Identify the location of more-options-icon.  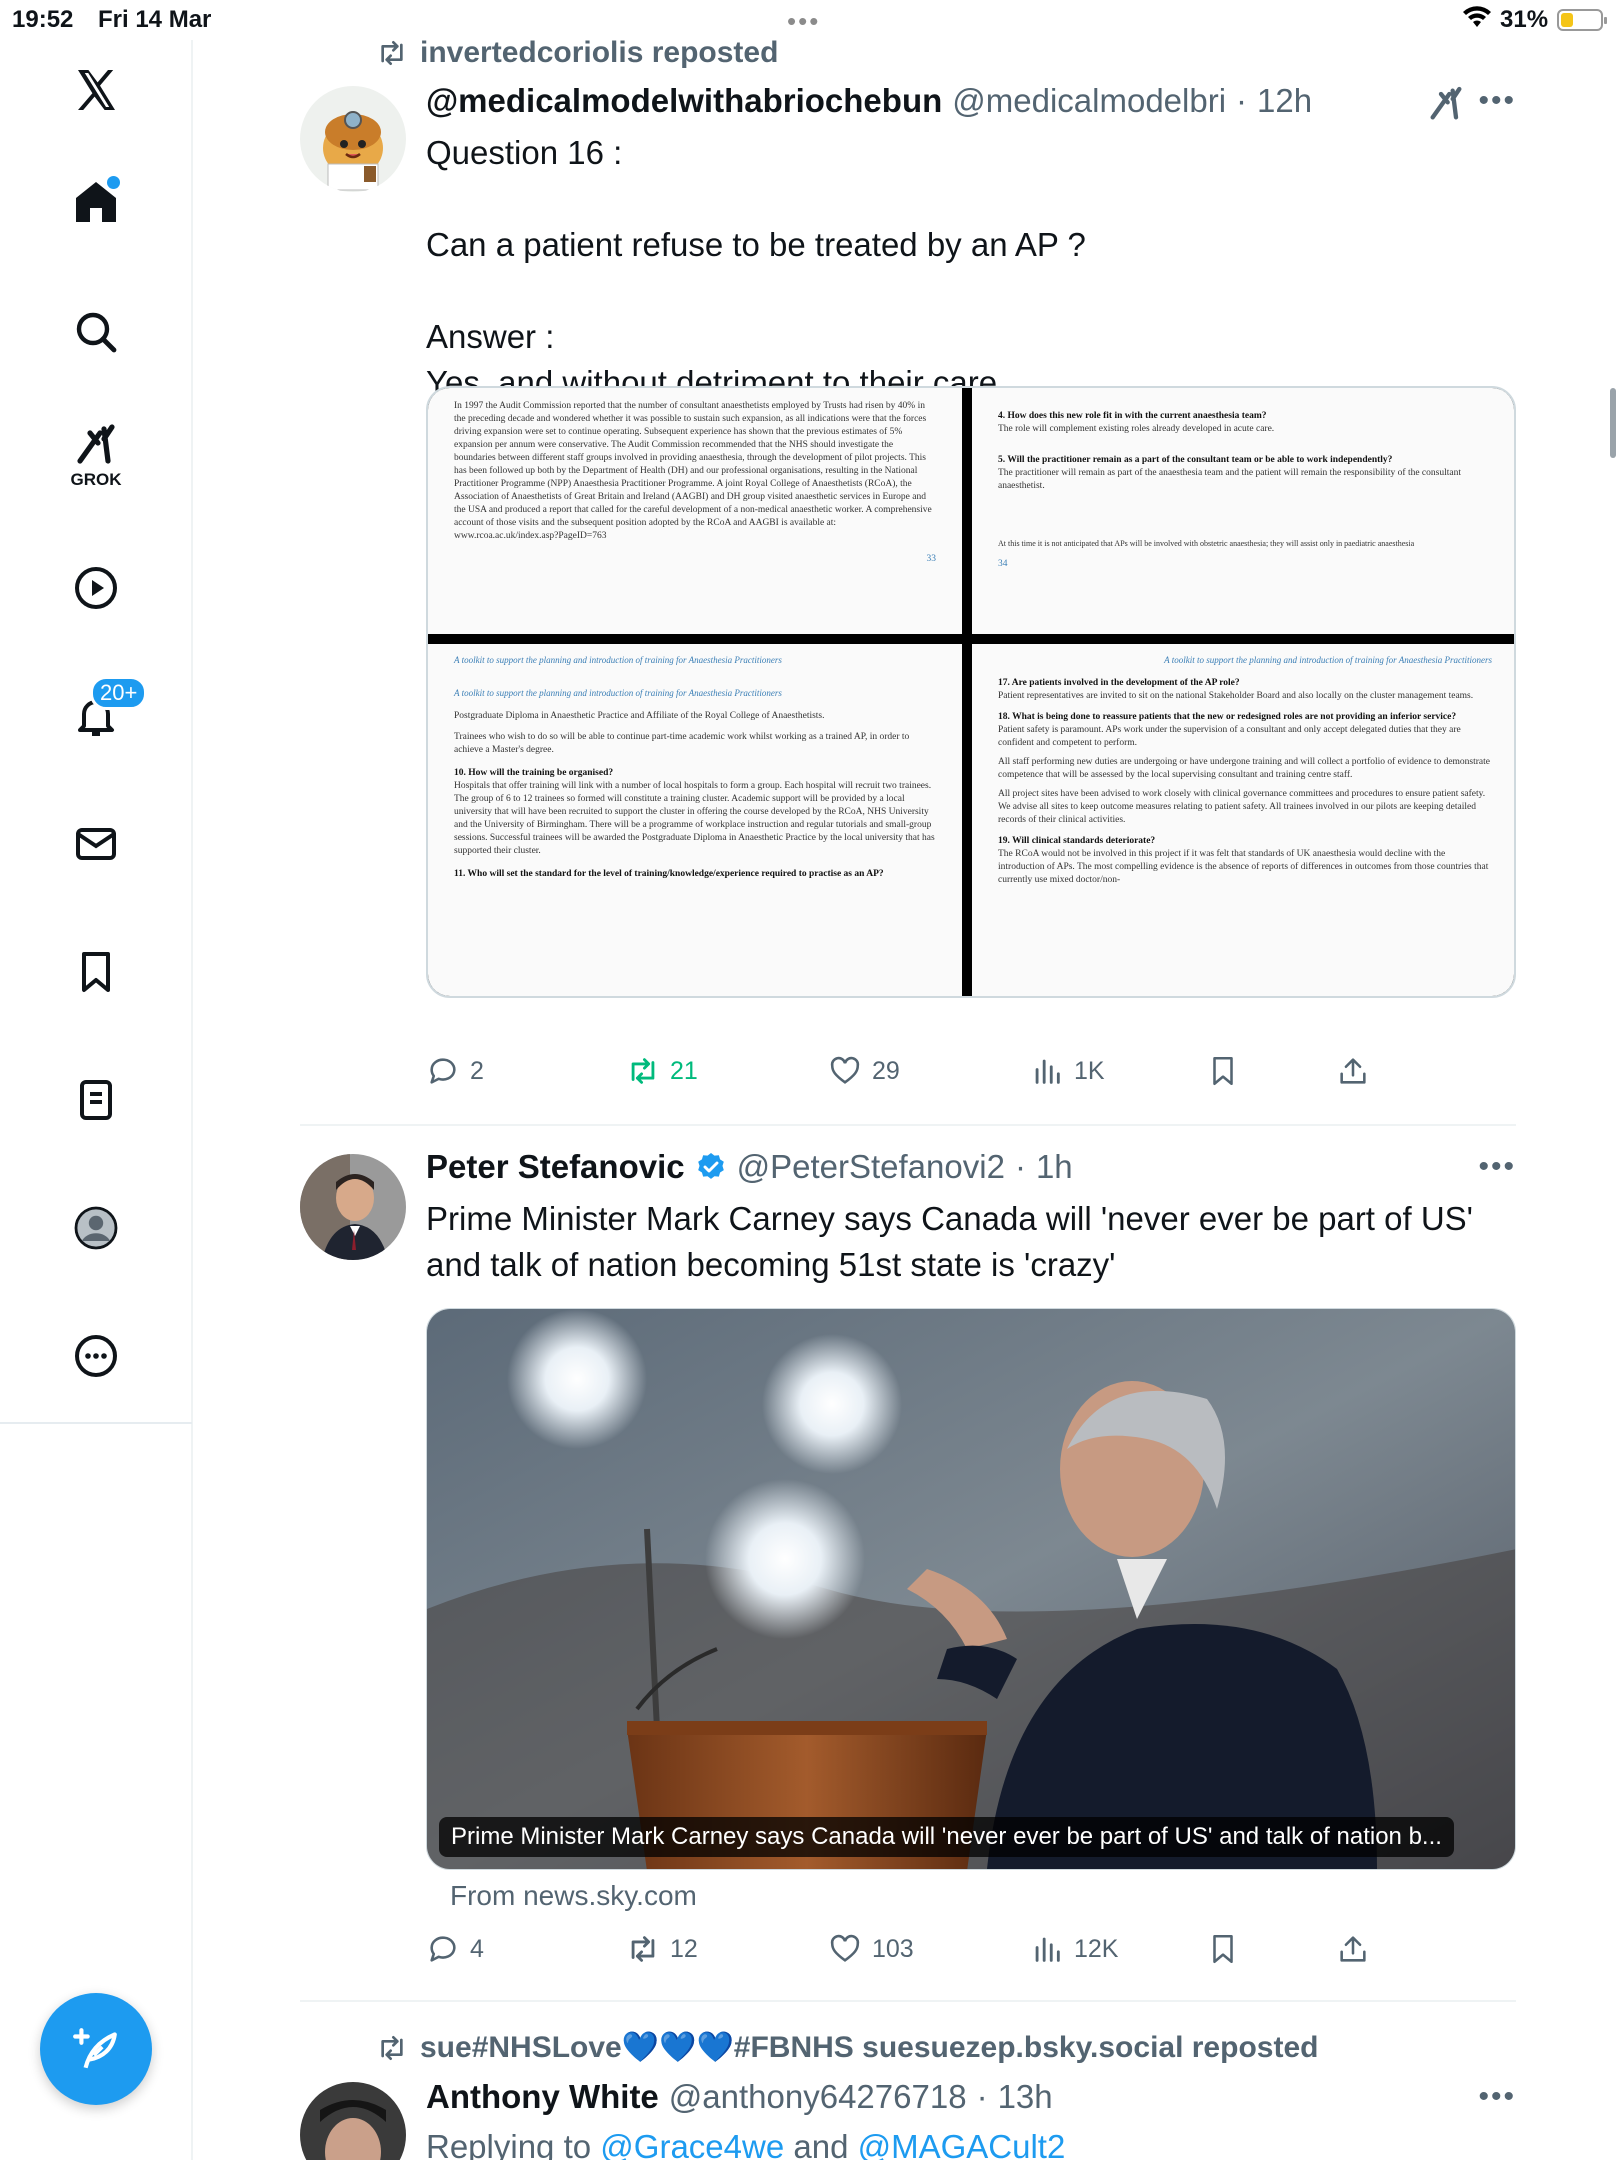
(96, 1356).